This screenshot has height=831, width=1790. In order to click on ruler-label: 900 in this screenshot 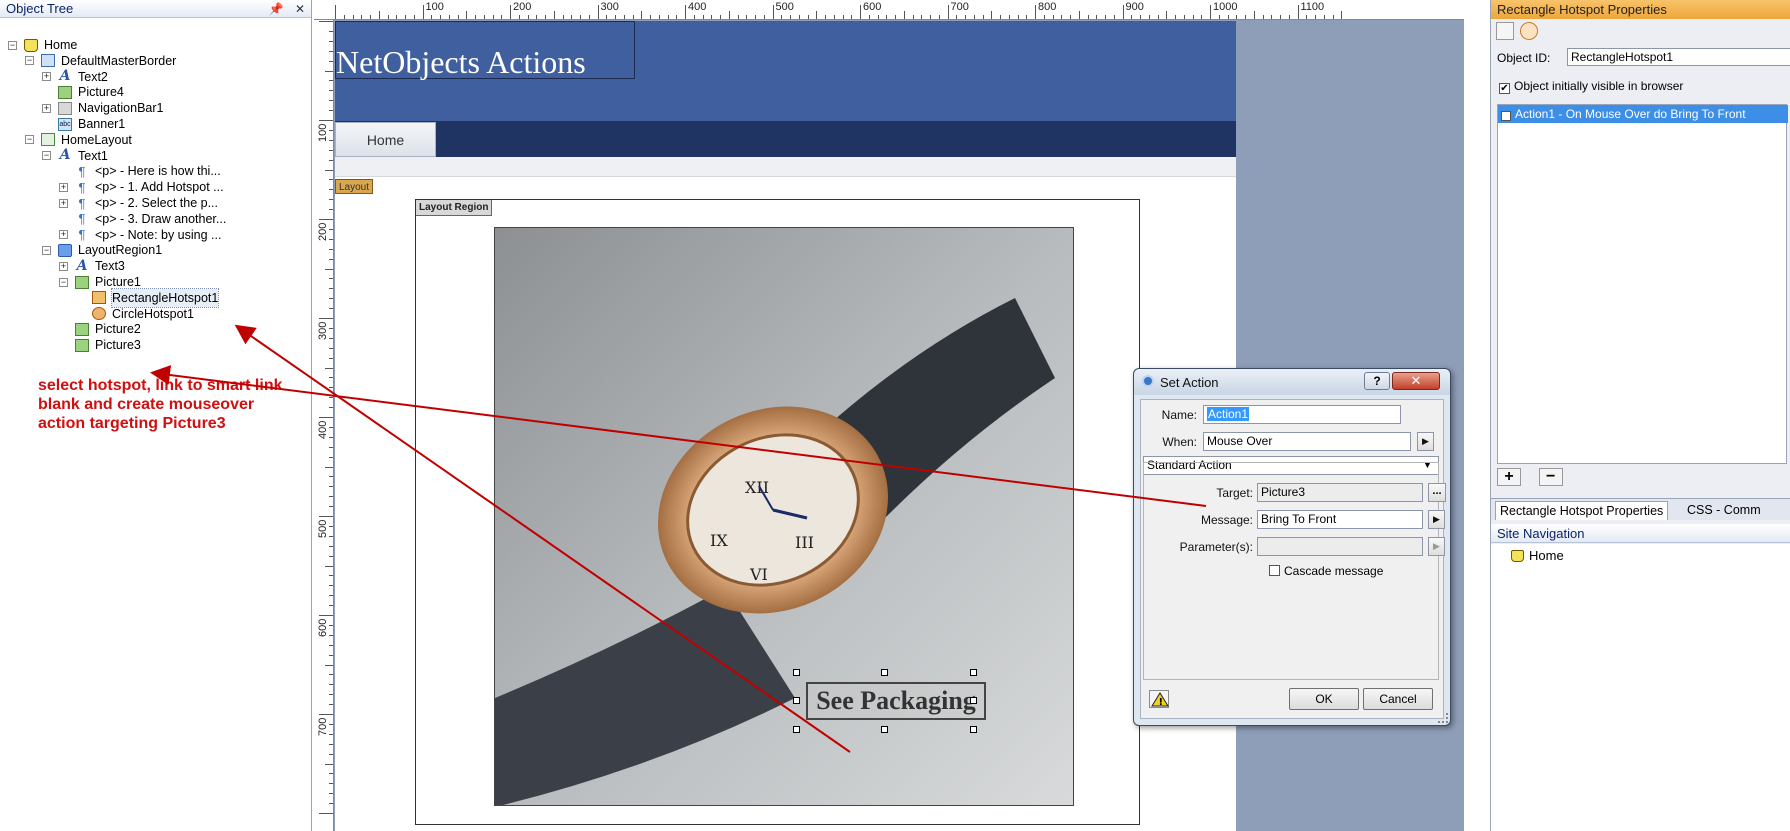, I will do `click(1134, 7)`.